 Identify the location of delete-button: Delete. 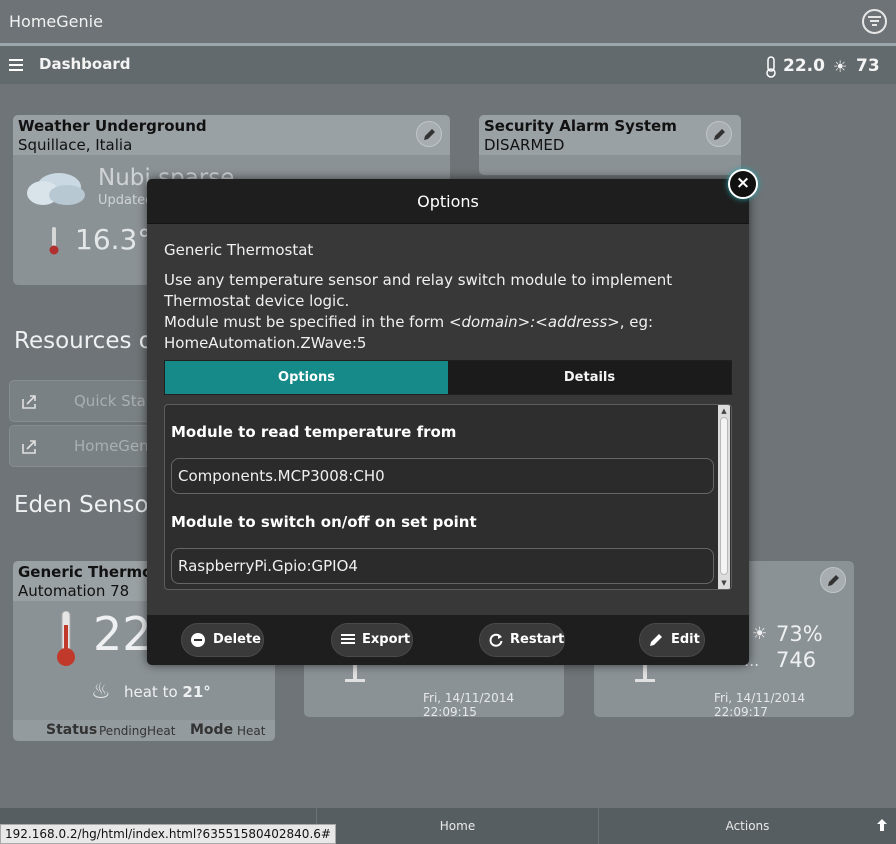
(222, 640).